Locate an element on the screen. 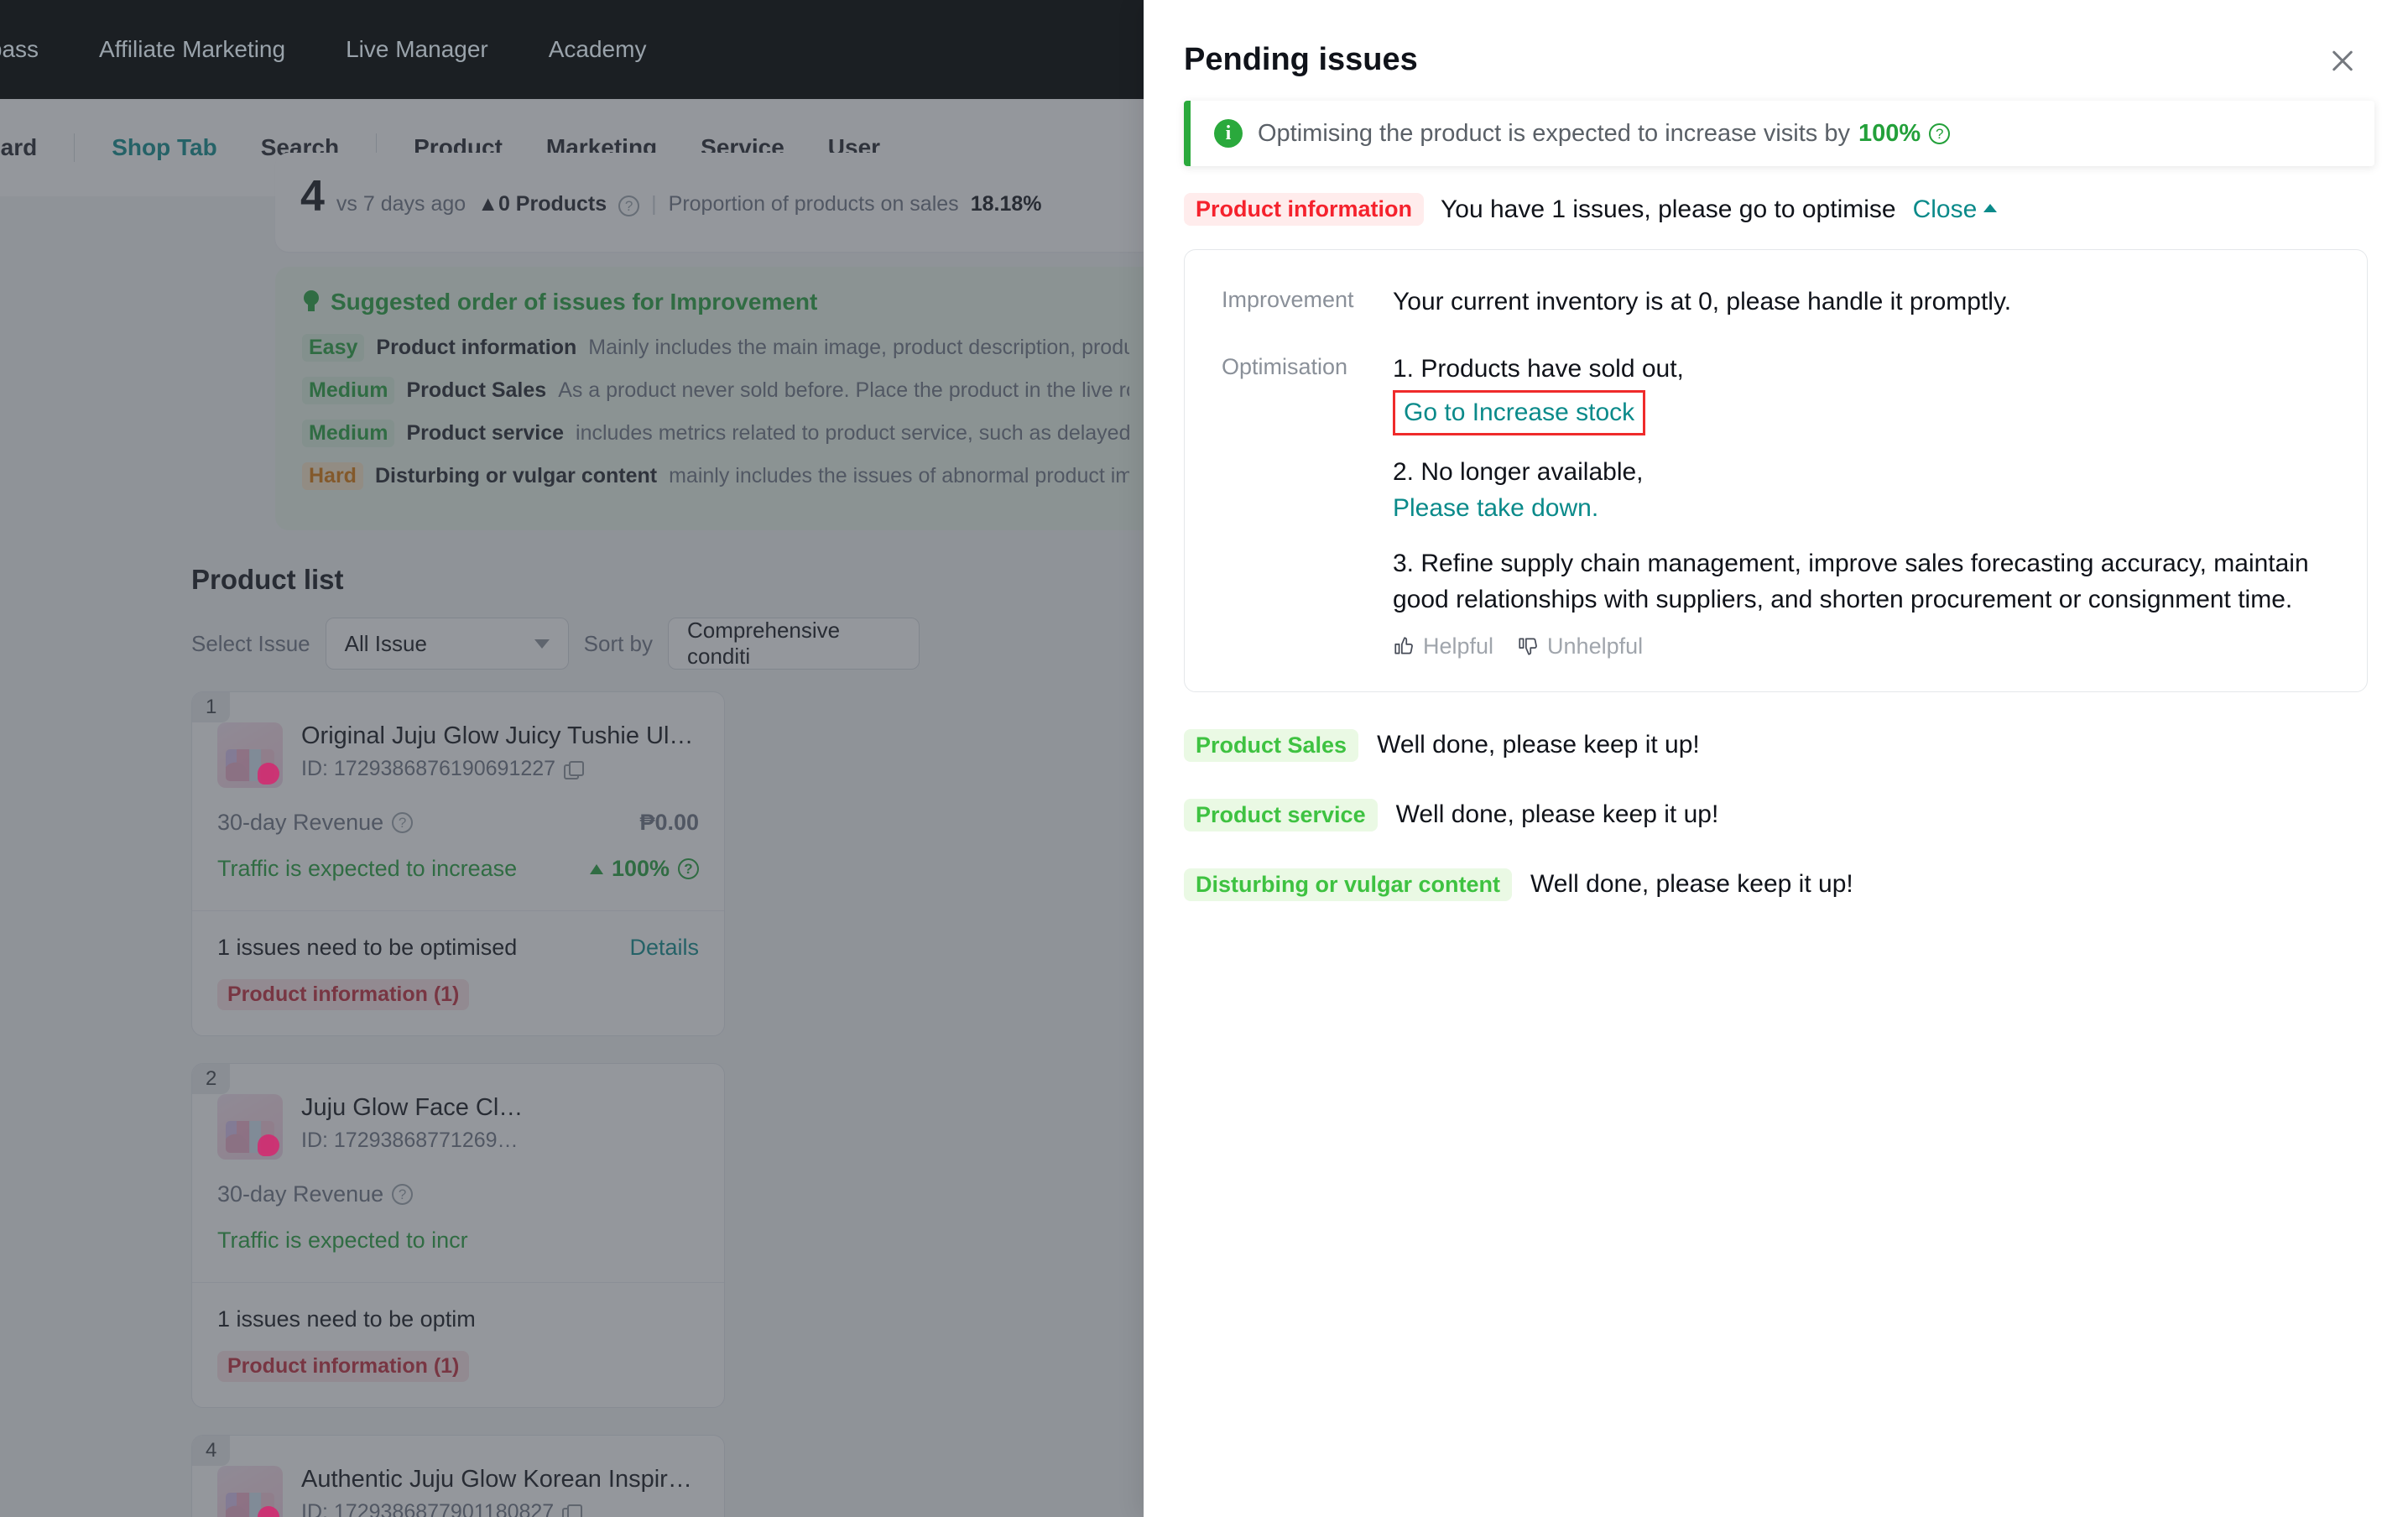 This screenshot has width=2408, height=1517. stat-delta: ▲0 Products is located at coordinates (542, 204).